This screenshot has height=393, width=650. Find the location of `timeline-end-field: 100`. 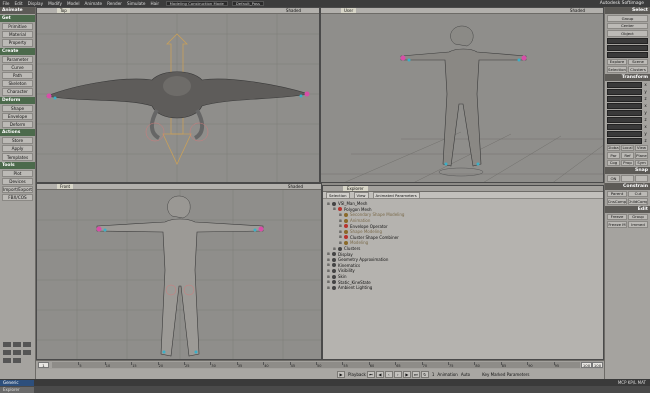

timeline-end-field: 100 is located at coordinates (597, 365).